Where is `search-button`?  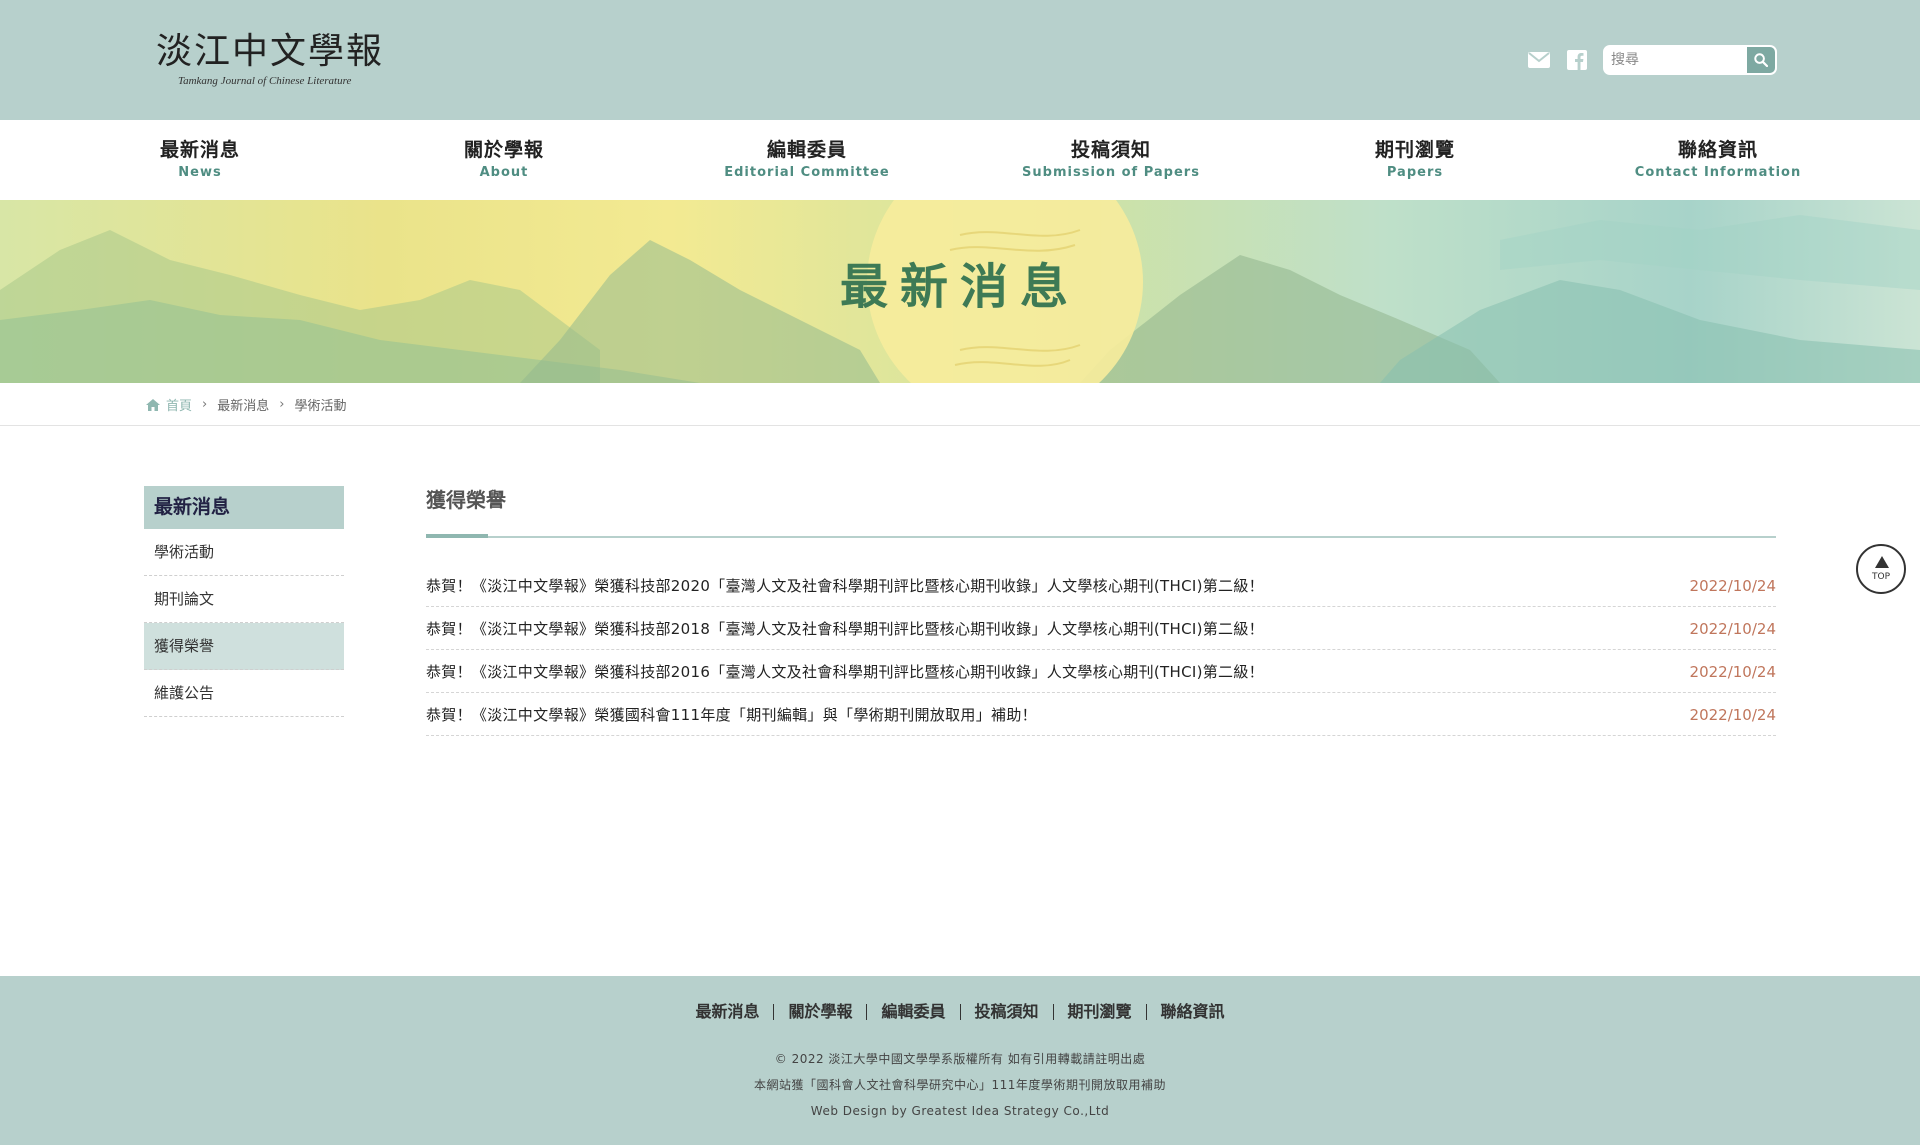
search-button is located at coordinates (1761, 60).